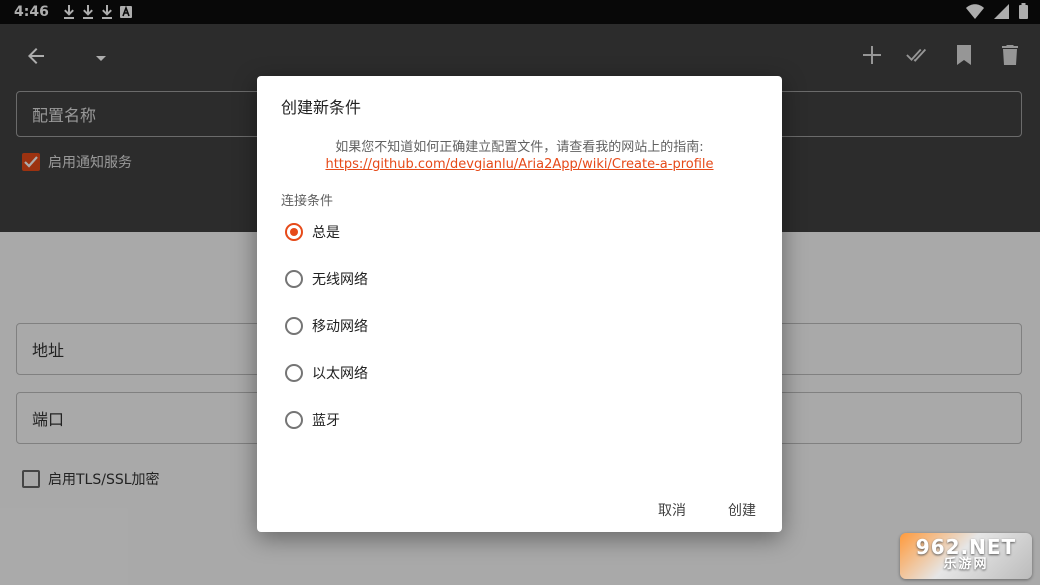 The image size is (1040, 585). I want to click on radio-option-bluetooth: 蓝牙, so click(312, 420).